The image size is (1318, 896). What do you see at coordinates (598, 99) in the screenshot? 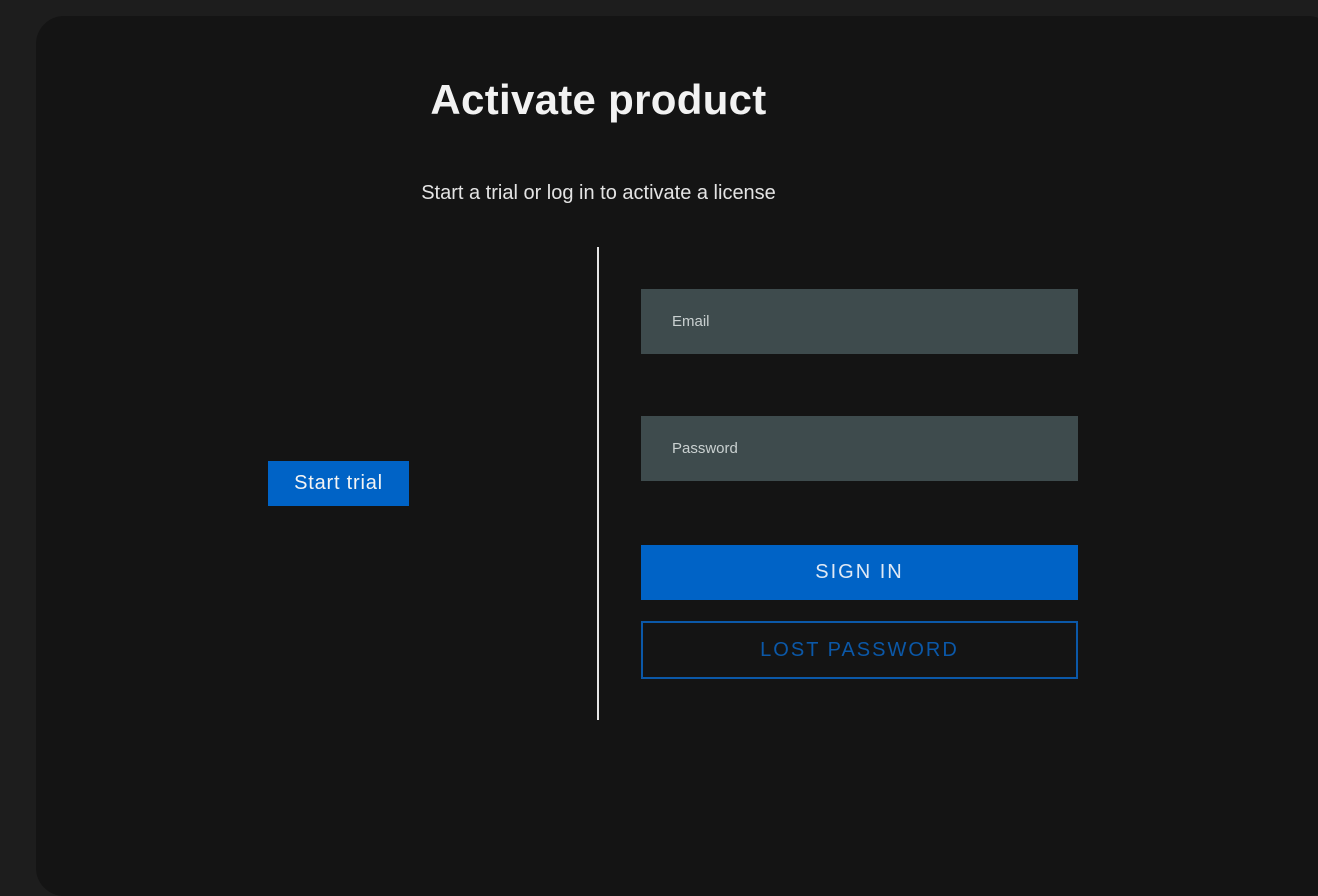
I see `page-title: Activate product` at bounding box center [598, 99].